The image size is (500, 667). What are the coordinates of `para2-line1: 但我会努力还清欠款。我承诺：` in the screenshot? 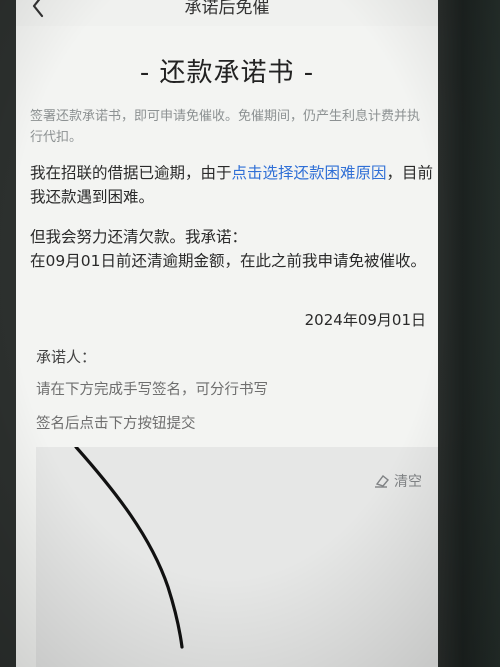 It's located at (139, 237).